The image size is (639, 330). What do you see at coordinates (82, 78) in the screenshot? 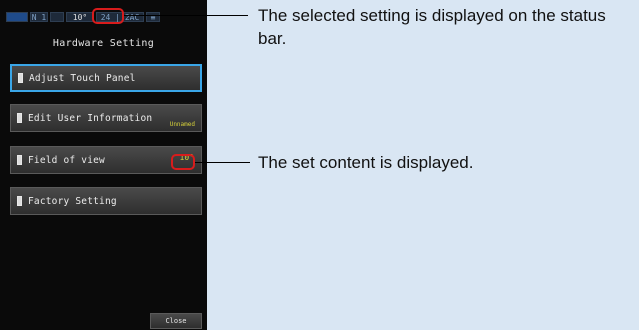
I see `menu-label: Adjust Touch Panel` at bounding box center [82, 78].